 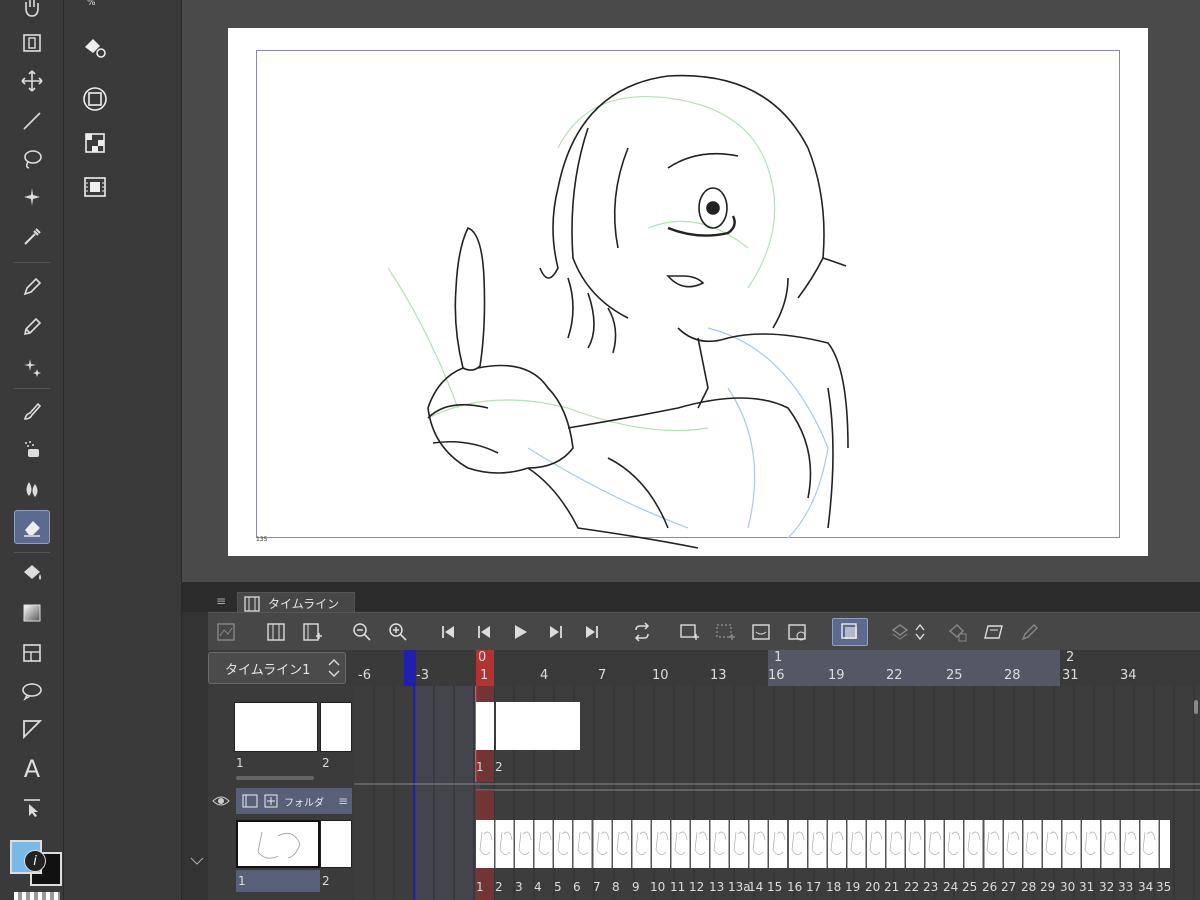 I want to click on layer-select-icon, so click(x=32, y=43).